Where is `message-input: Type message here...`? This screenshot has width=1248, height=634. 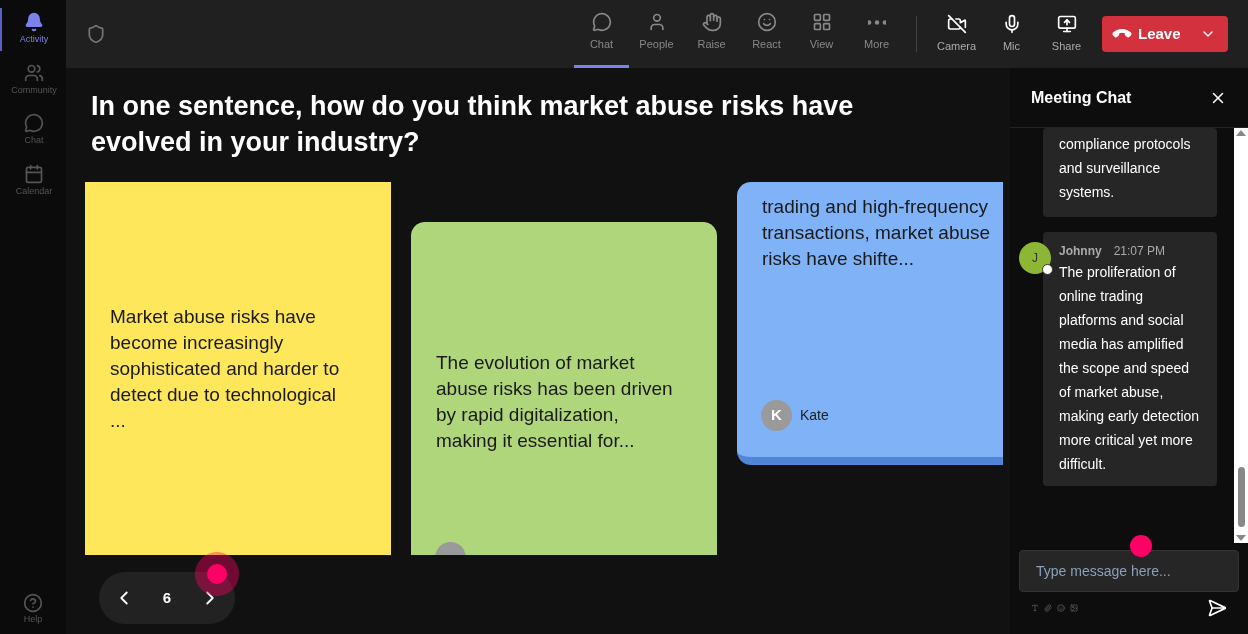
message-input: Type message here... is located at coordinates (1129, 571).